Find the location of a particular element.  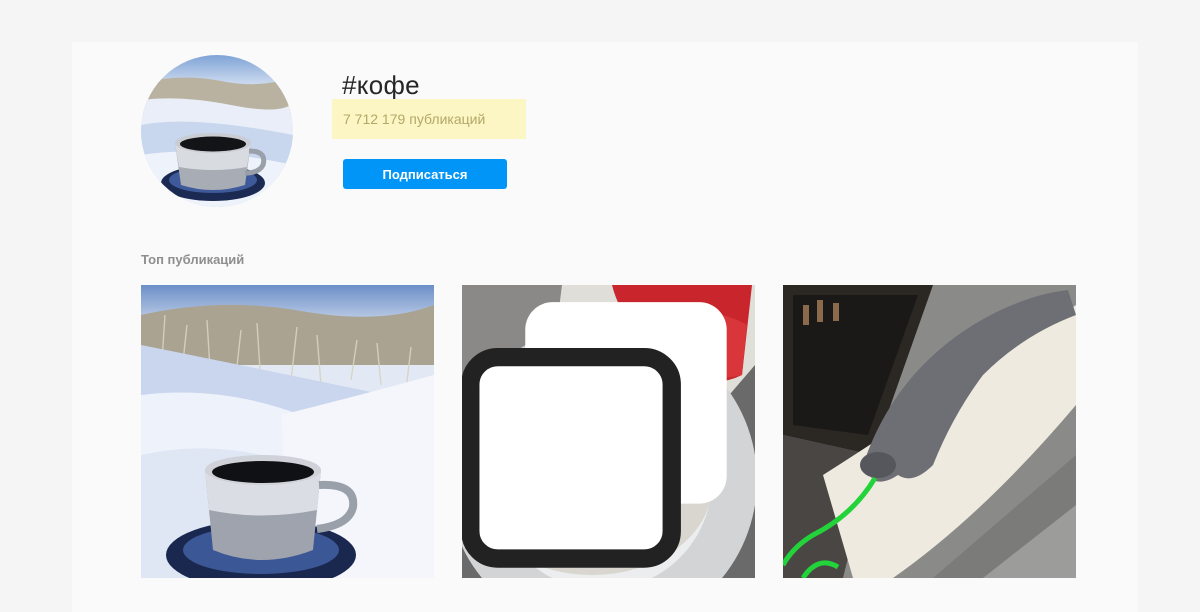

hashtag-avatar is located at coordinates (217, 131).